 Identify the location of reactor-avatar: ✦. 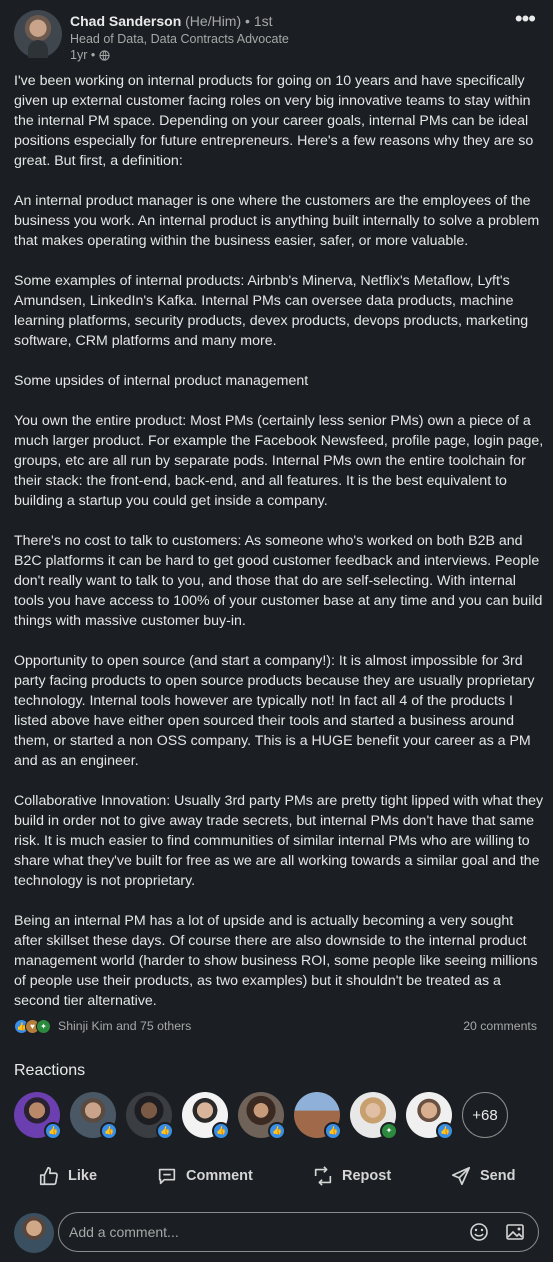
(374, 1116).